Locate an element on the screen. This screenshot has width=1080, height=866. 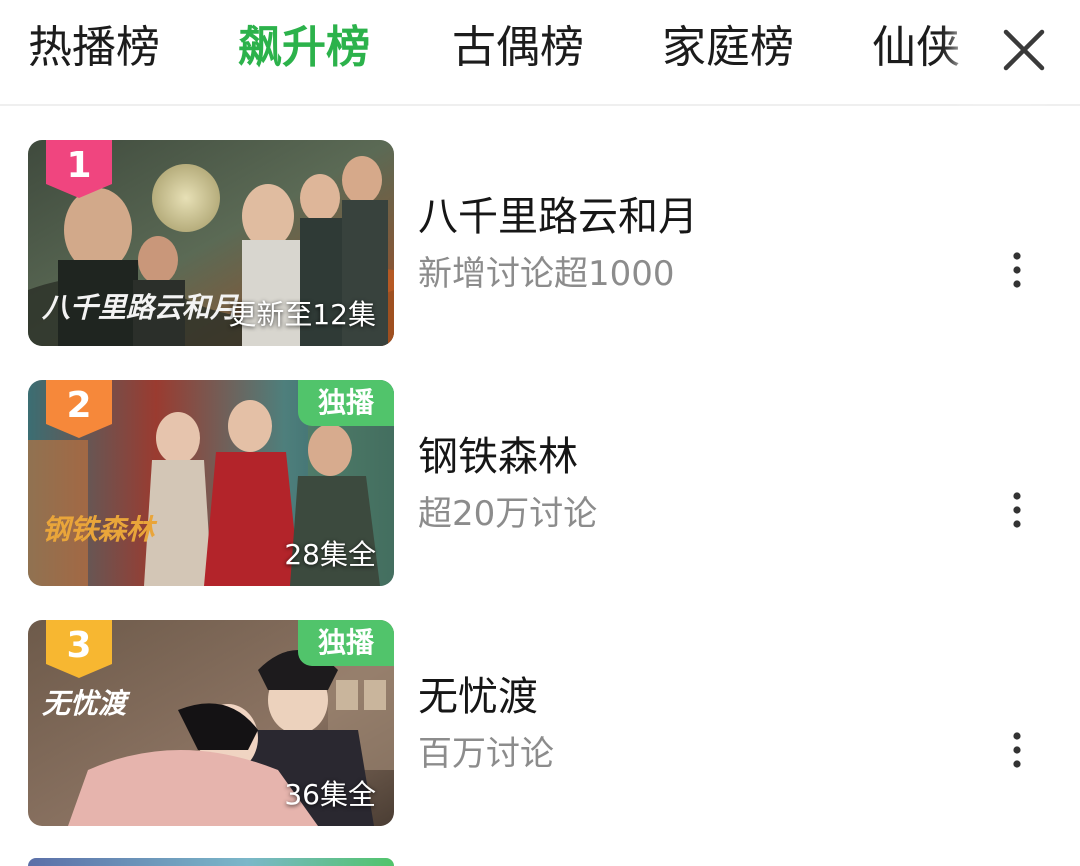
poster-image: 2 独播 钢铁森林 28集全 is located at coordinates (211, 483).